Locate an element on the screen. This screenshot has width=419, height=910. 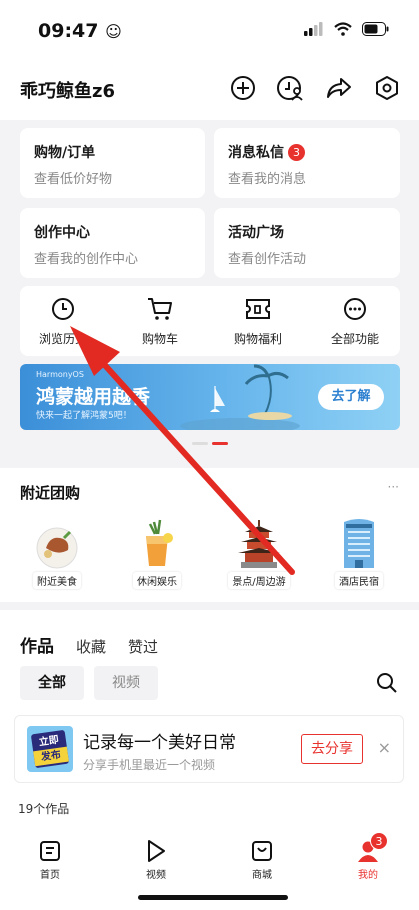
works-count: 19个作品 is located at coordinates (44, 809).